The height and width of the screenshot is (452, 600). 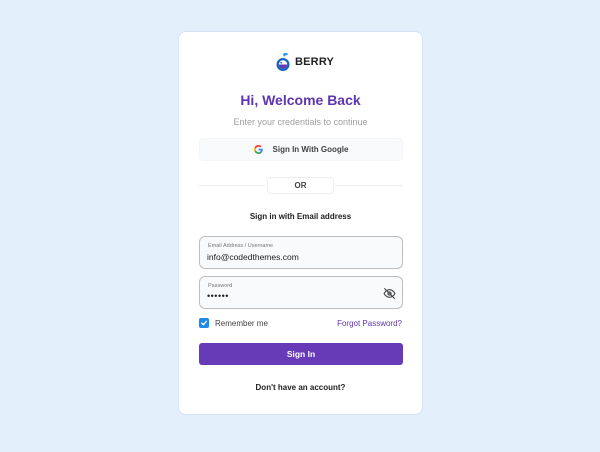 I want to click on check-icon, so click(x=204, y=323).